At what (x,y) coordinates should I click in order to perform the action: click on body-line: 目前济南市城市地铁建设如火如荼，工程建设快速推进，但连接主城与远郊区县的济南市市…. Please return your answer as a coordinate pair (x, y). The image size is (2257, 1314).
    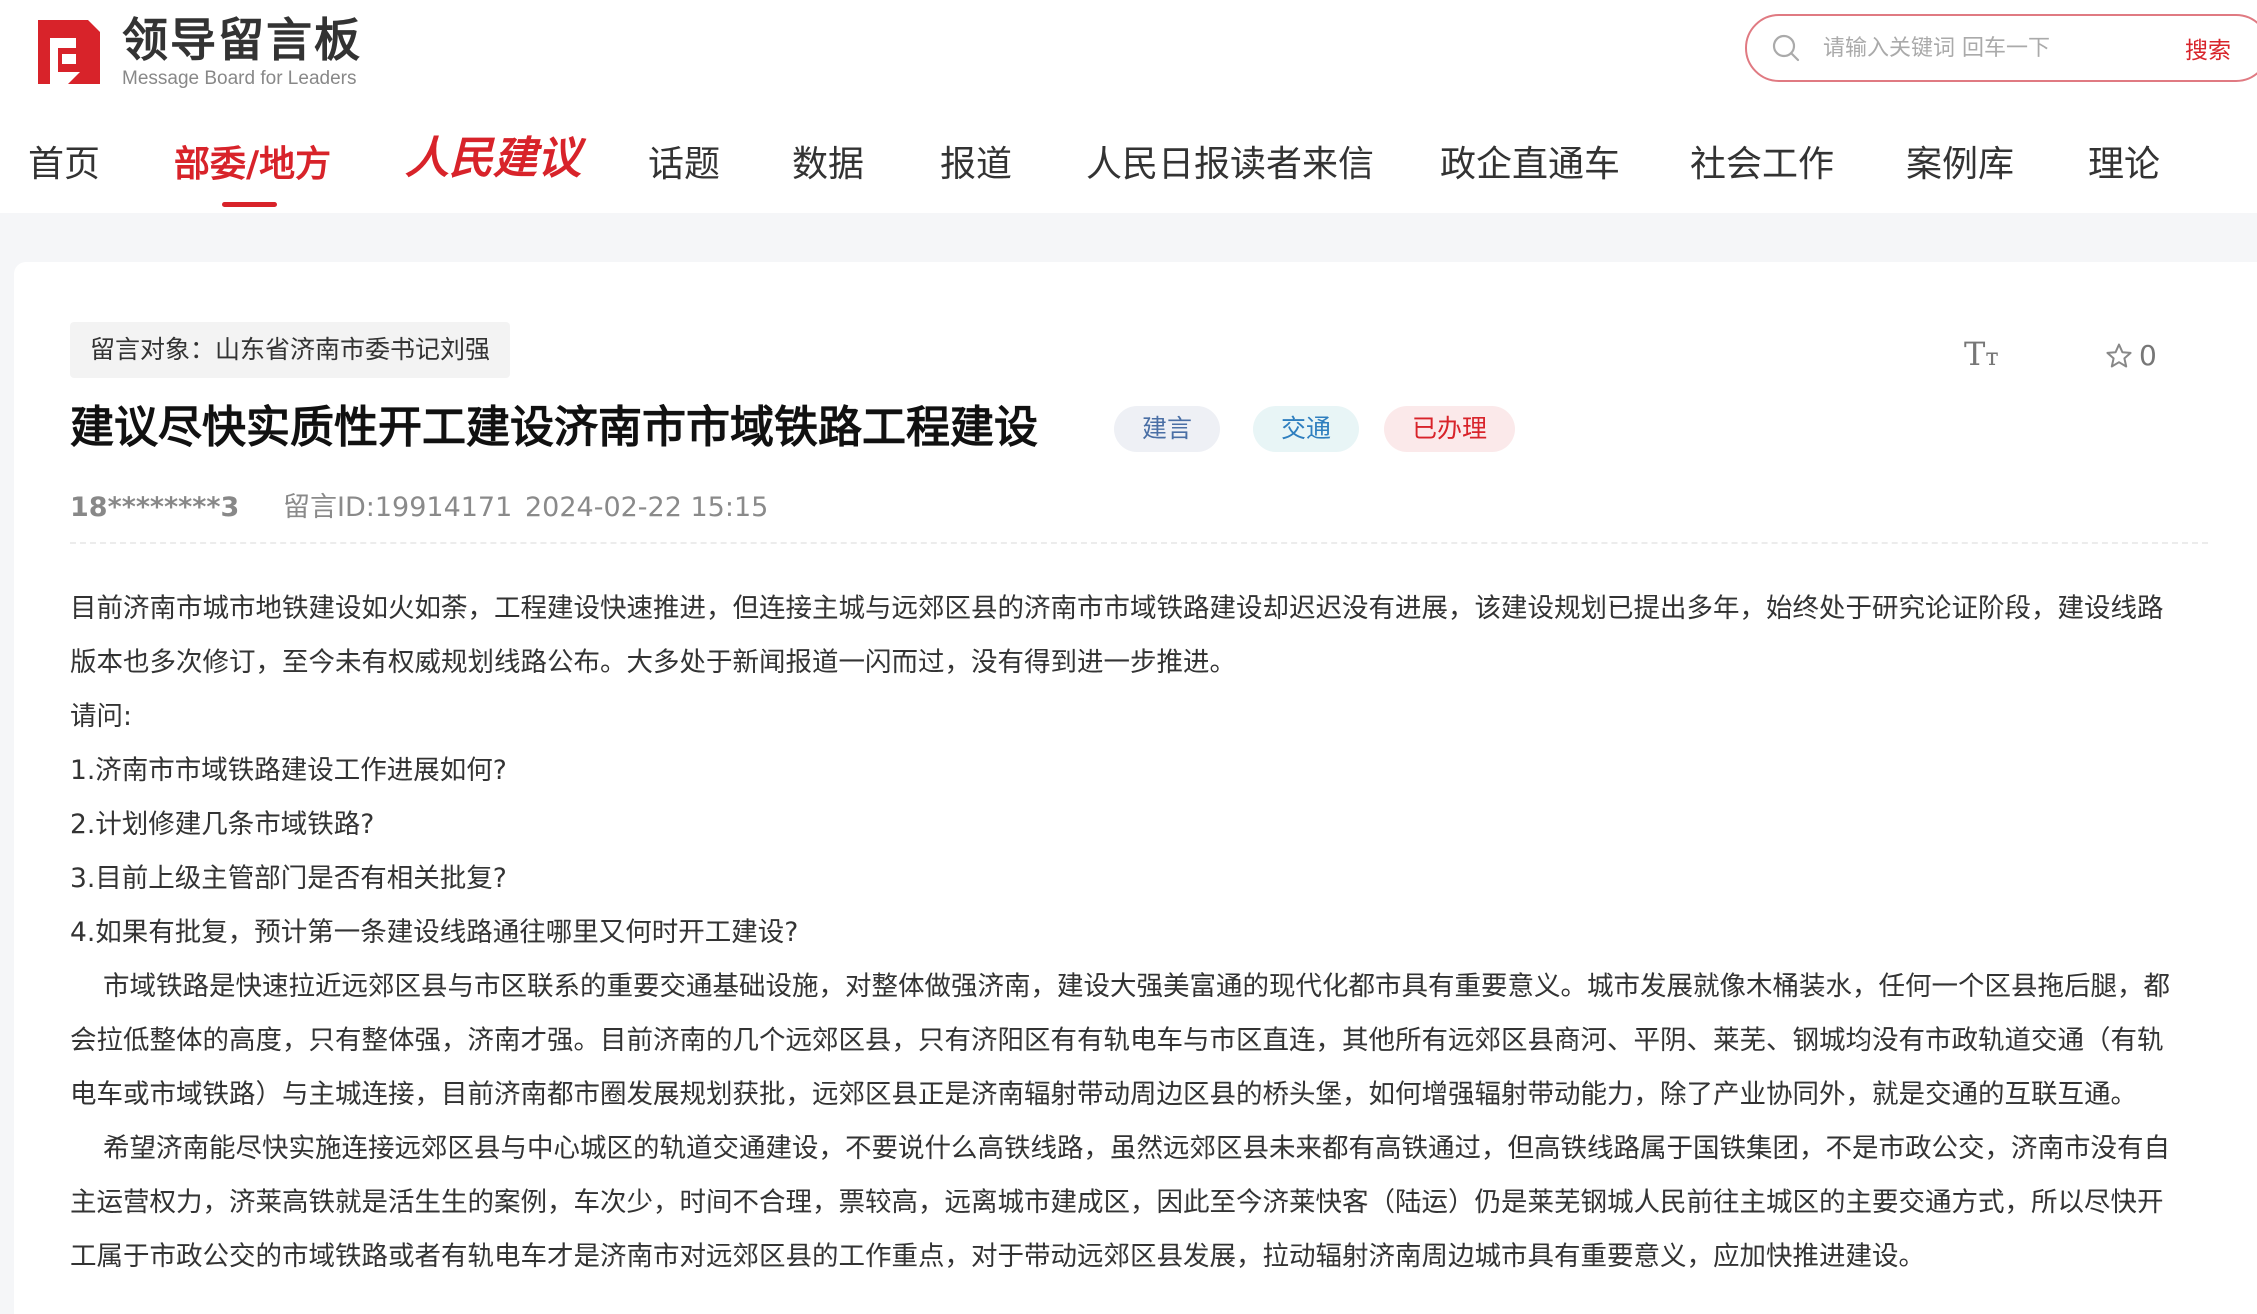
    Looking at the image, I should click on (1117, 608).